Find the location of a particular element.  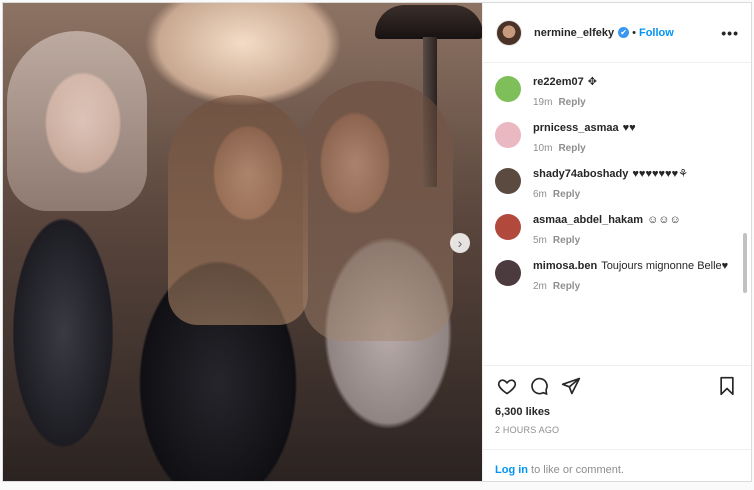

comment-body: shady74aboshady ♥♥♥♥♥♥♥⚘ is located at coordinates (610, 174).